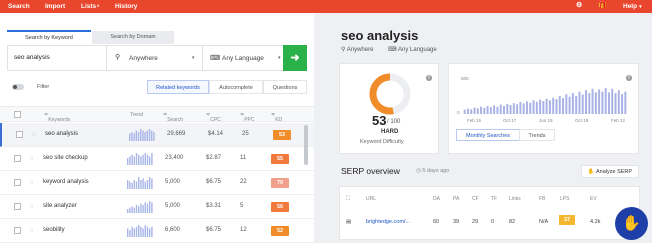  Describe the element at coordinates (515, 199) in the screenshot. I see `serp-col-links: Links` at that location.